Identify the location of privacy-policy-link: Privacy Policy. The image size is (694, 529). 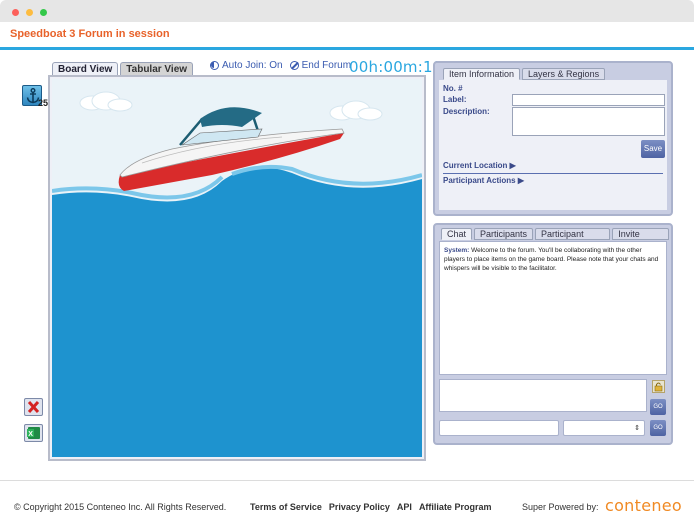
(359, 507).